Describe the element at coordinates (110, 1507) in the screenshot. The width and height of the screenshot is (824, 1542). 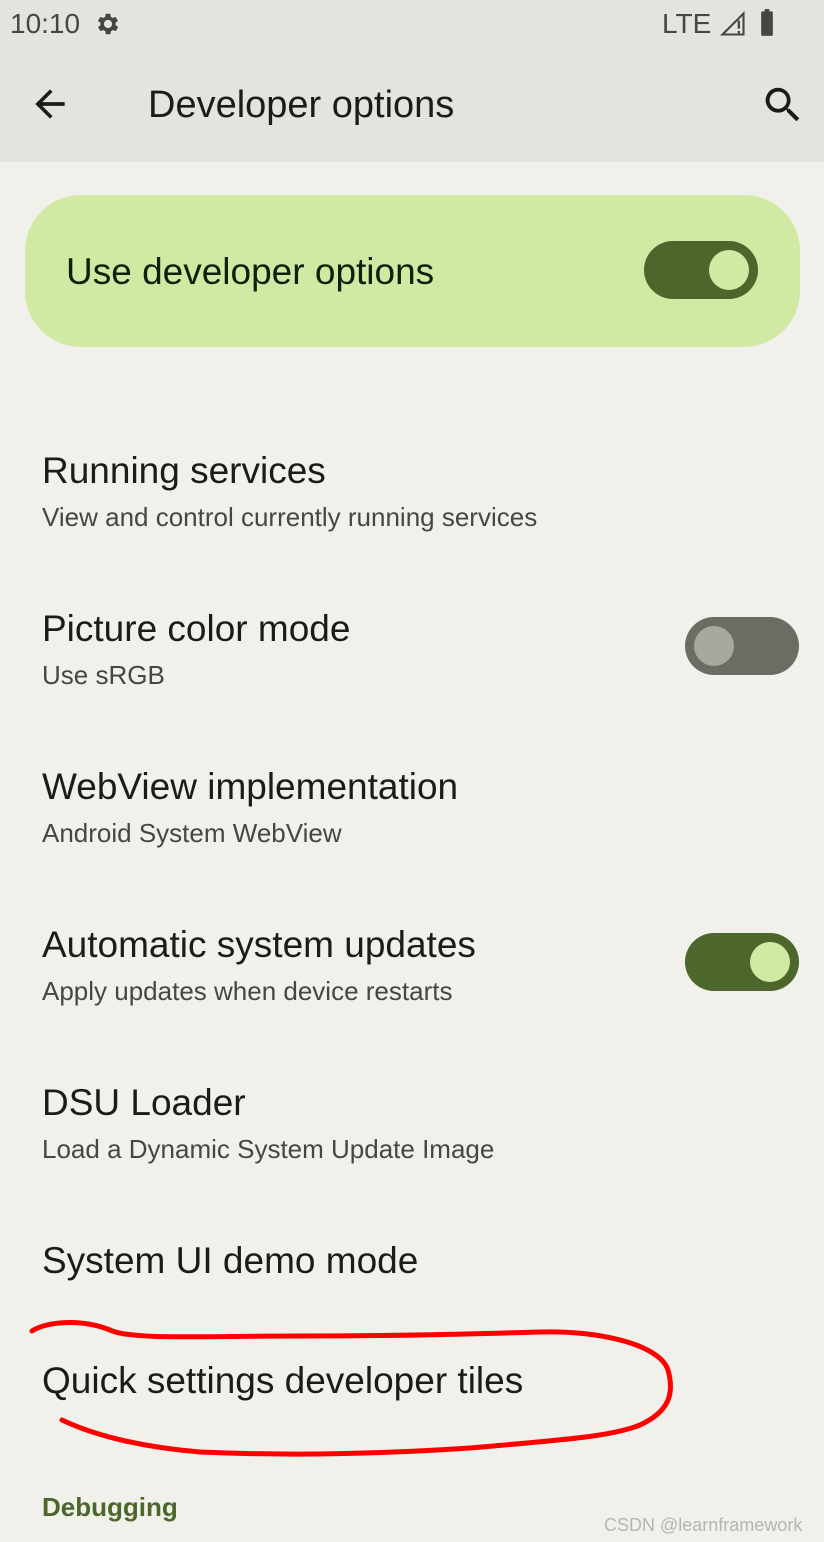
I see `section-header-debugging: Debugging` at that location.